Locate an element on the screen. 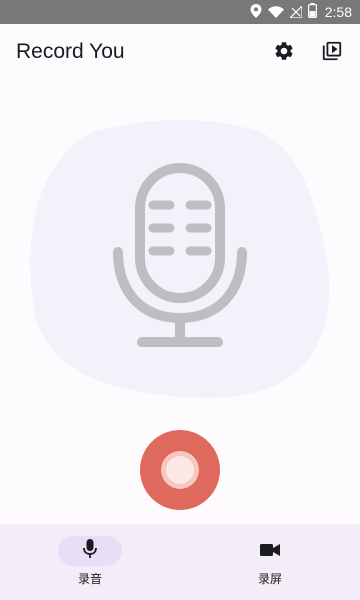 The width and height of the screenshot is (360, 600). nav-item-record-audio: 录音 is located at coordinates (90, 562).